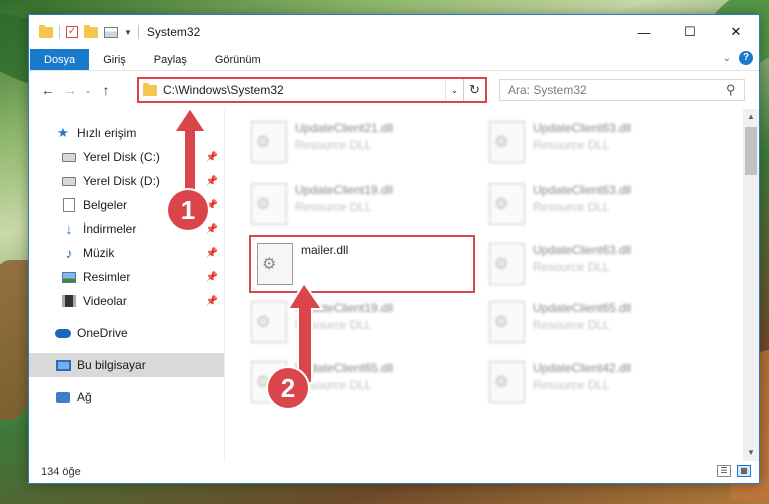 This screenshot has height=504, width=769. I want to click on properties-check-icon: ✓, so click(72, 32).